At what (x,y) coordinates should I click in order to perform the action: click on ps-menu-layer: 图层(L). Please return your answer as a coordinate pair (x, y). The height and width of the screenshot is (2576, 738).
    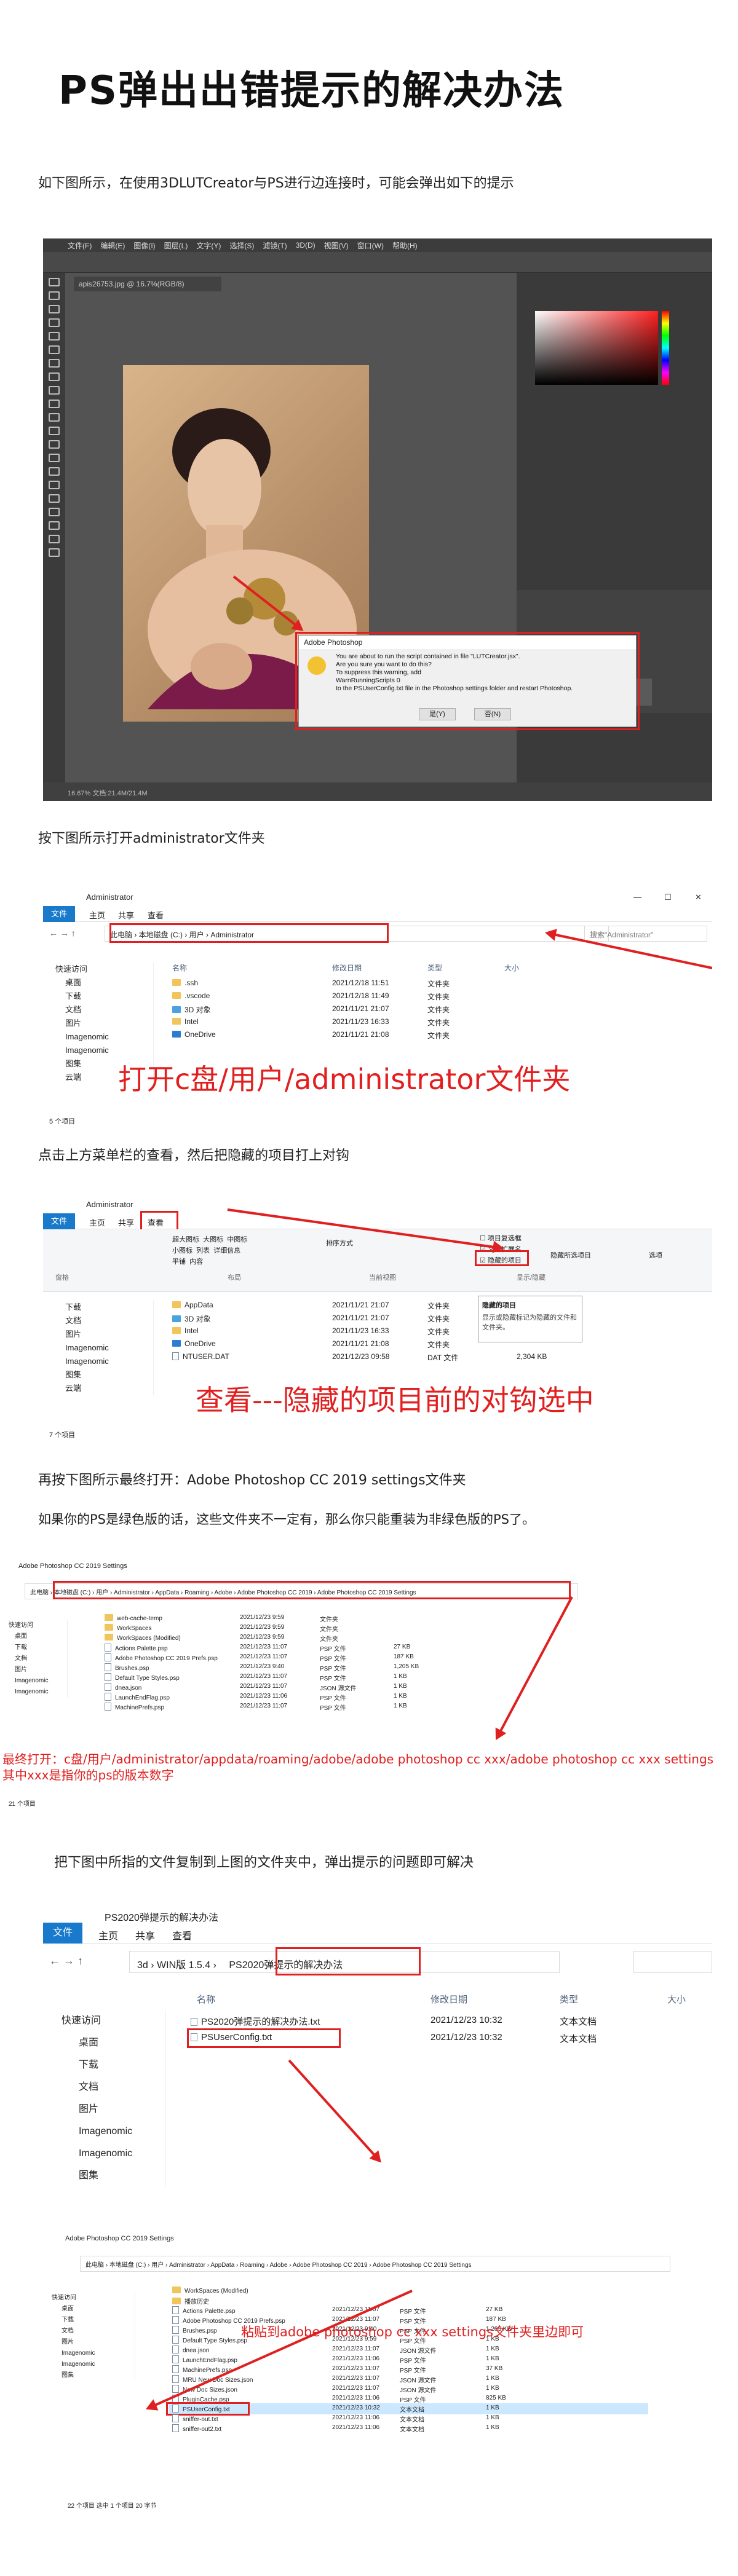
    Looking at the image, I should click on (176, 246).